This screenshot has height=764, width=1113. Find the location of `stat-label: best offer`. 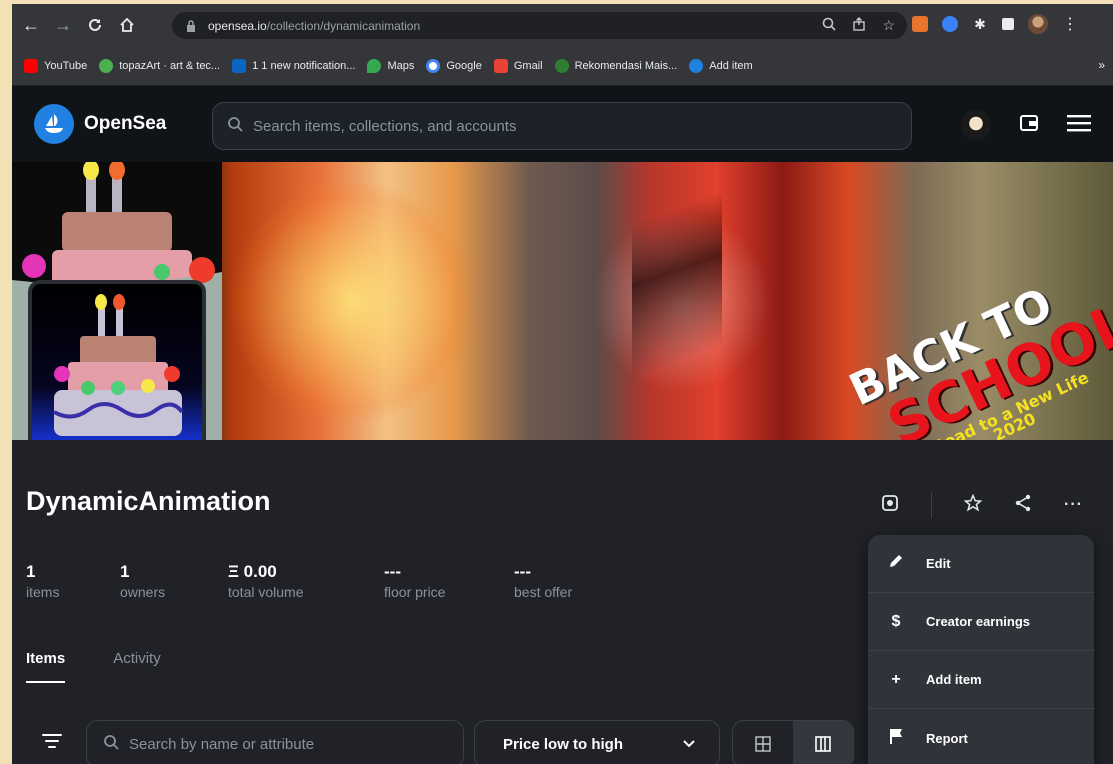

stat-label: best offer is located at coordinates (543, 592).